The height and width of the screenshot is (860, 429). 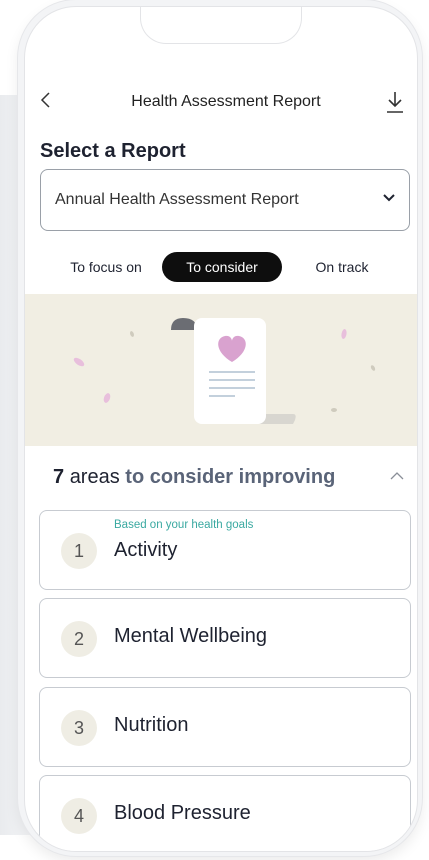 What do you see at coordinates (397, 476) in the screenshot?
I see `chevron-up-icon` at bounding box center [397, 476].